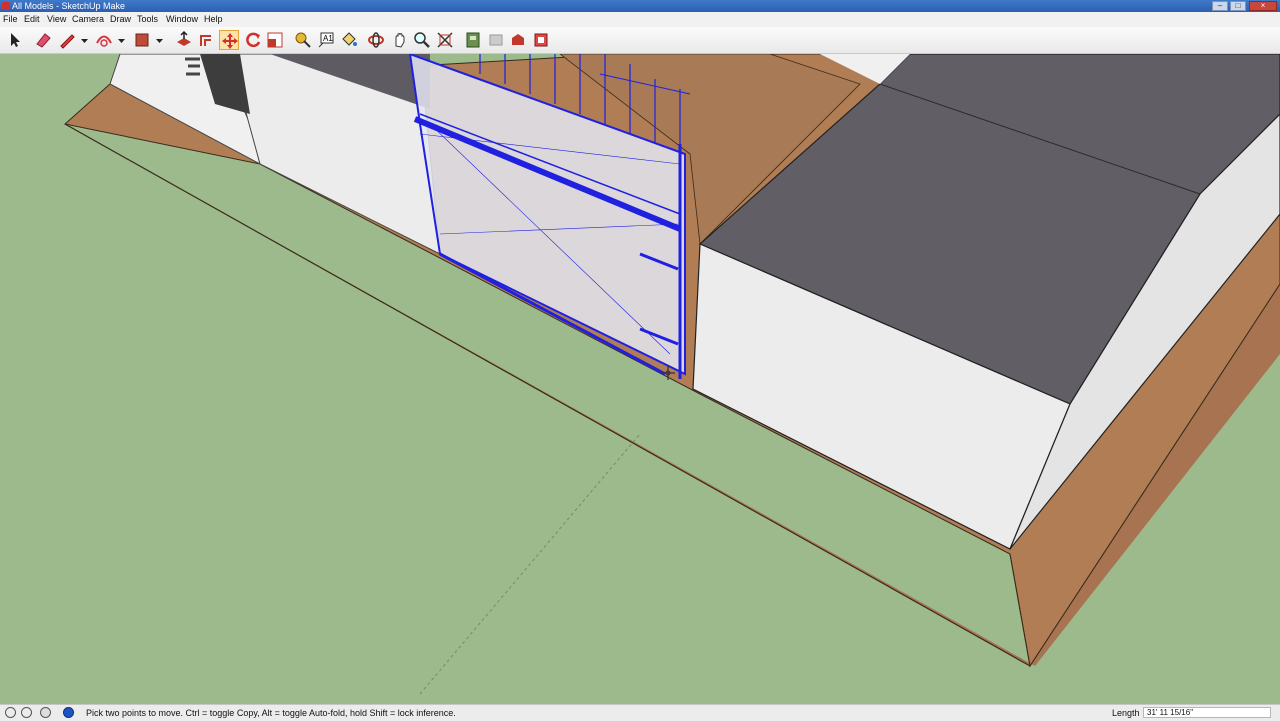  Describe the element at coordinates (541, 40) in the screenshot. I see `layout-icon` at that location.